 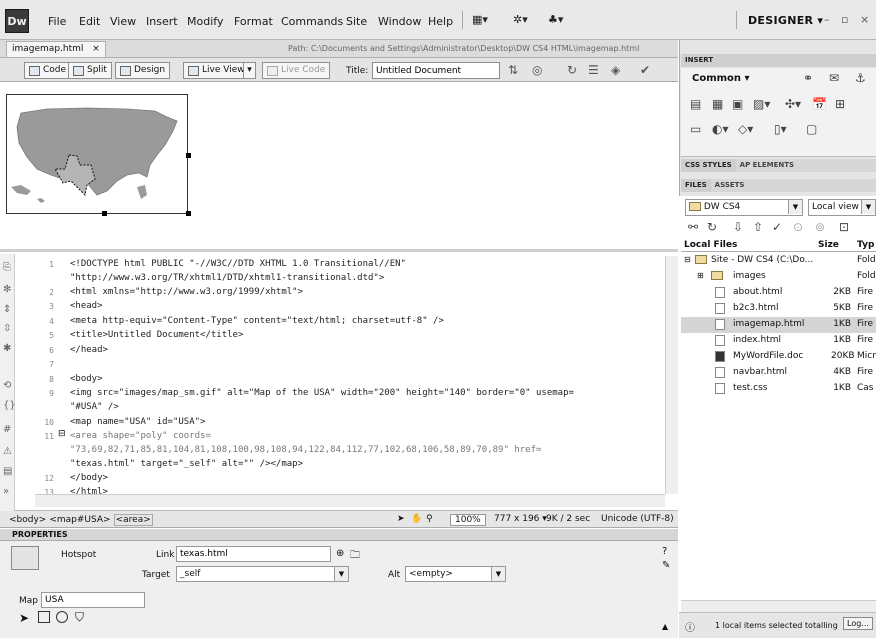 I want to click on rectangle-hotspot-tool-icon, so click(x=44, y=617).